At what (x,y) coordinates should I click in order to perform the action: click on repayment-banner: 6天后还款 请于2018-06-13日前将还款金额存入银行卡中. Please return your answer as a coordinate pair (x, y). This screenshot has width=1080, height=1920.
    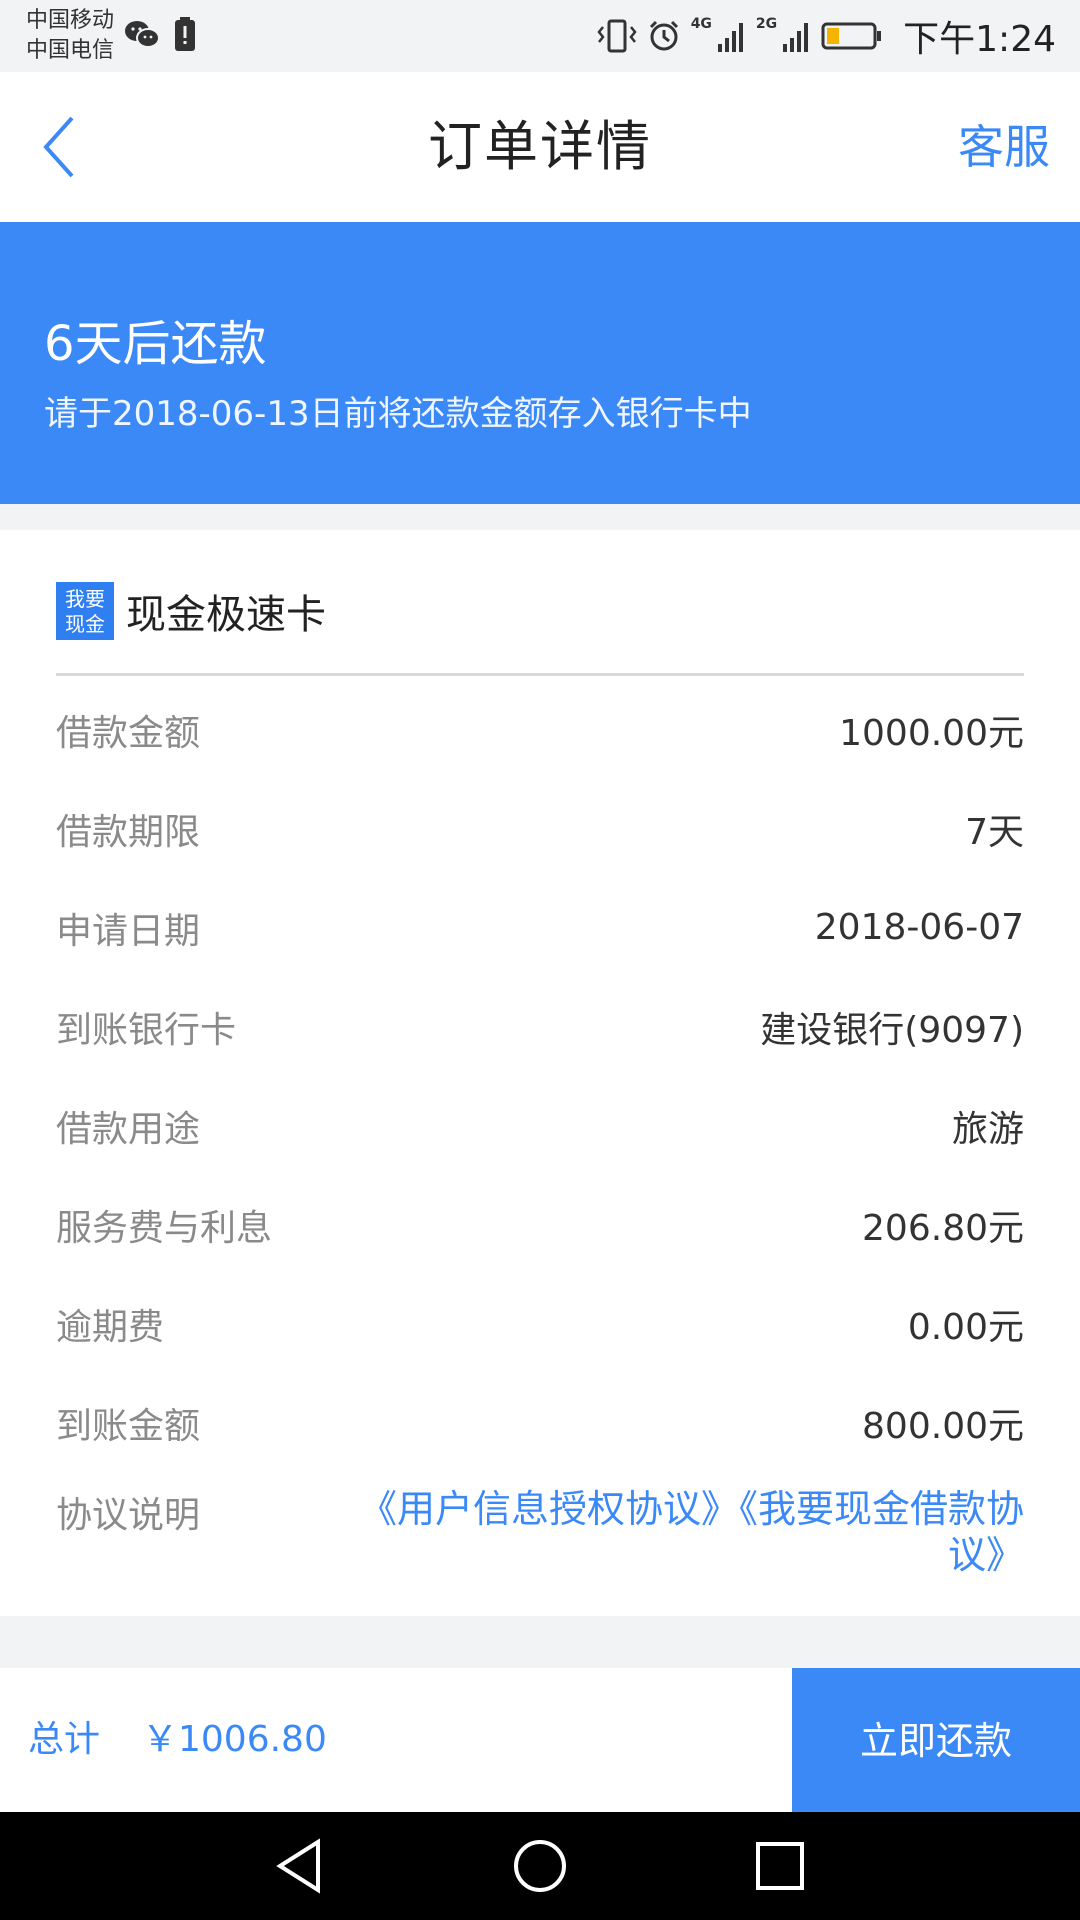
    Looking at the image, I should click on (540, 363).